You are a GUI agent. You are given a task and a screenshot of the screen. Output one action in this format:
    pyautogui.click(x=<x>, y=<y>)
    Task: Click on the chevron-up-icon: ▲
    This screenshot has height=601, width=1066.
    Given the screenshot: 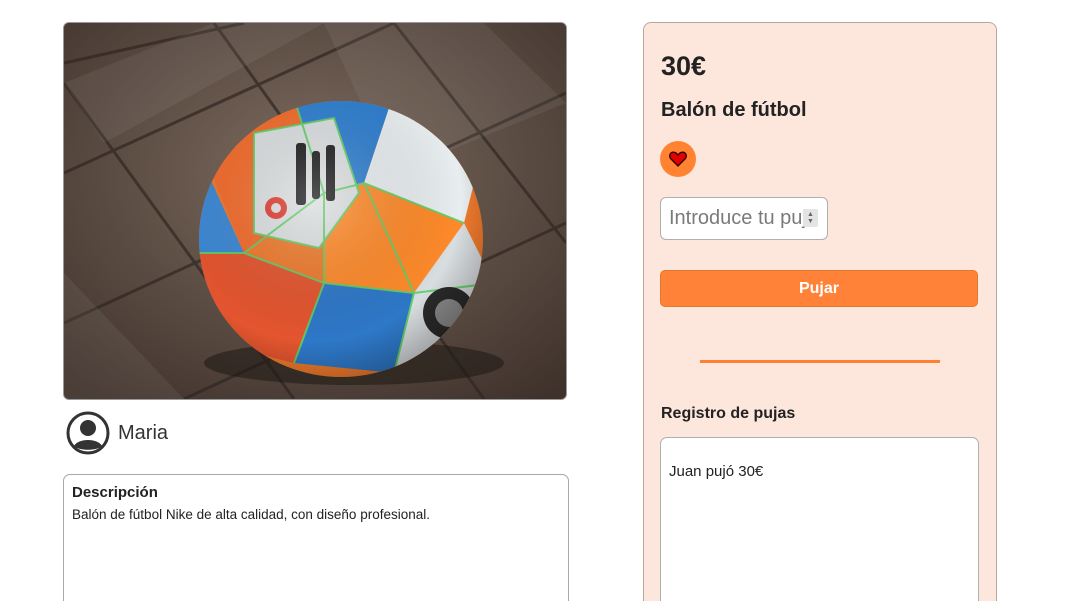 What is the action you would take?
    pyautogui.click(x=810, y=214)
    